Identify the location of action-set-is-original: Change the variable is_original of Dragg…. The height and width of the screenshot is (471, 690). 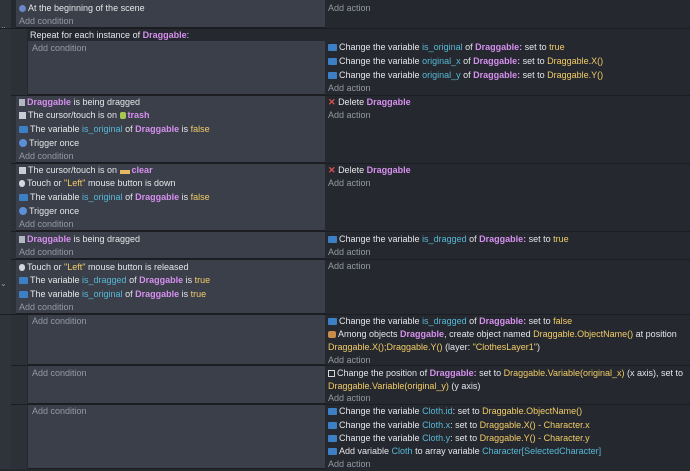
(446, 47).